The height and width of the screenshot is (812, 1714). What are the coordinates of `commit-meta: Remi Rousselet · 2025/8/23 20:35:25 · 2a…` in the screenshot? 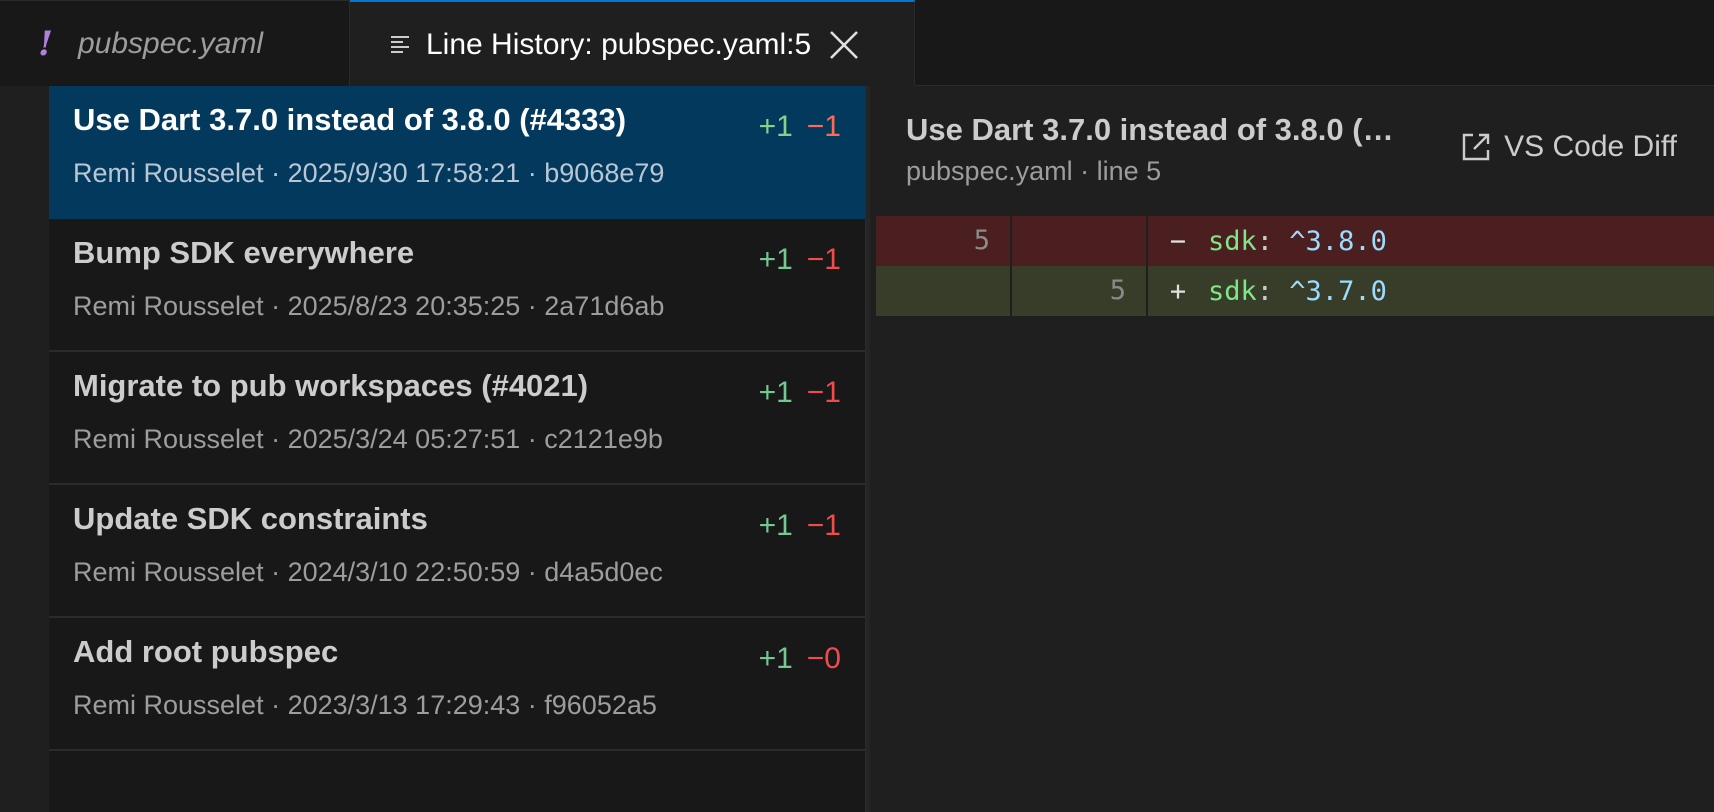 It's located at (369, 306).